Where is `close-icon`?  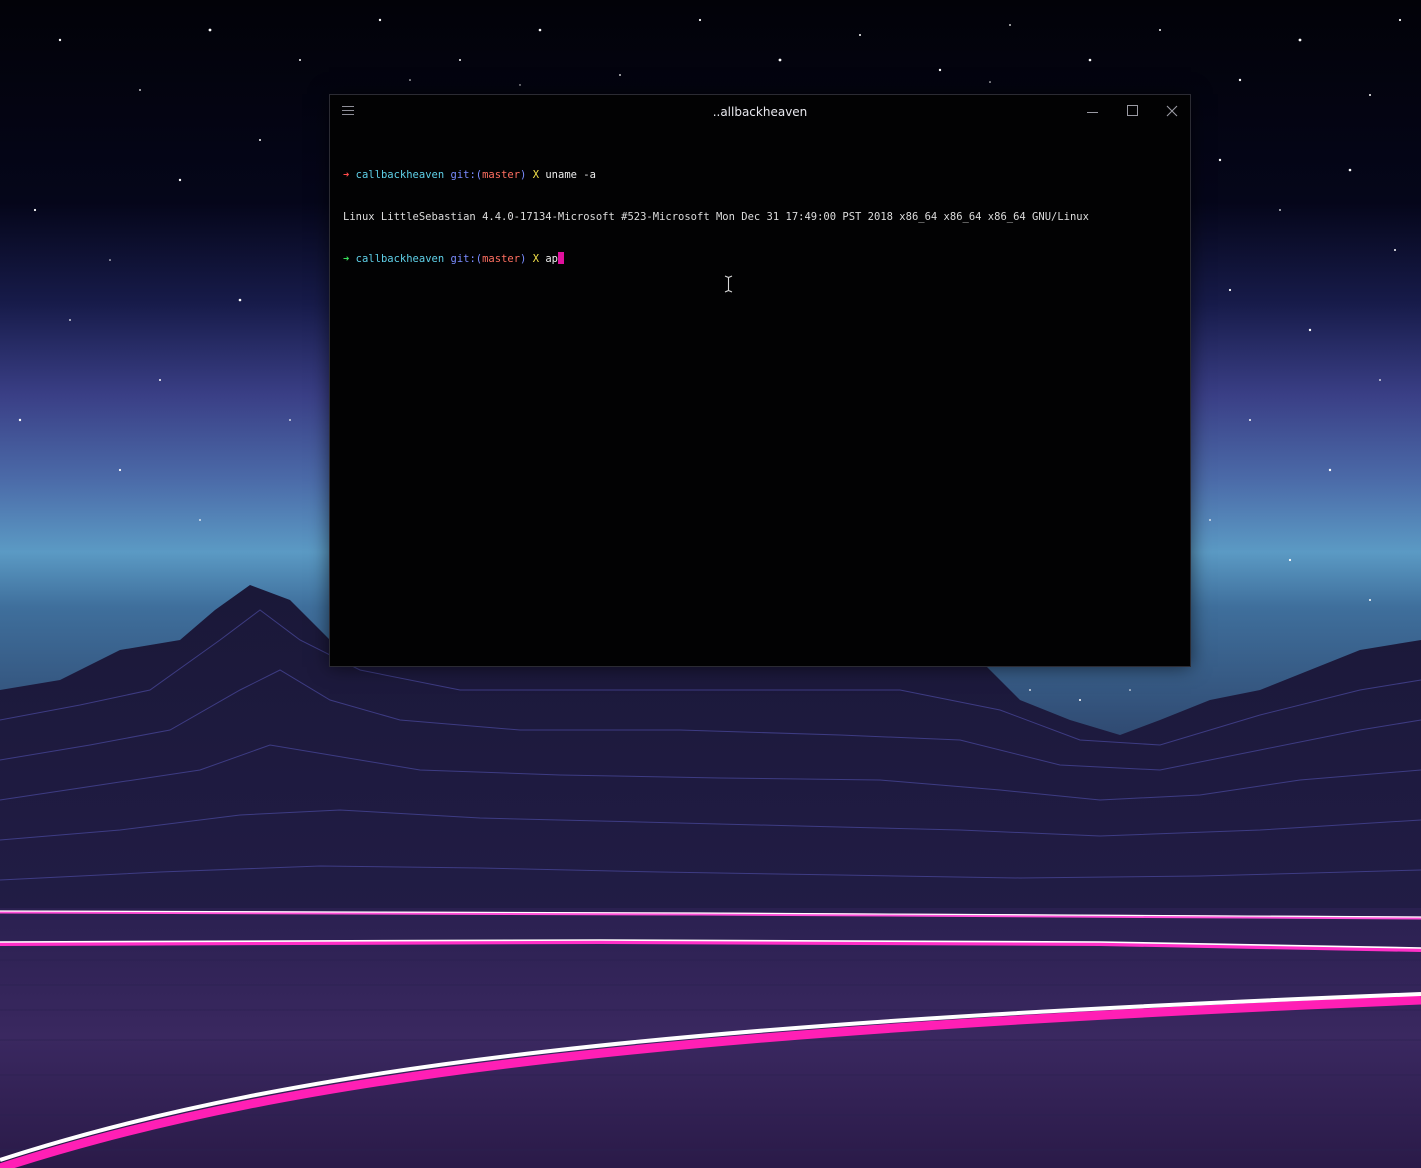
close-icon is located at coordinates (1172, 112).